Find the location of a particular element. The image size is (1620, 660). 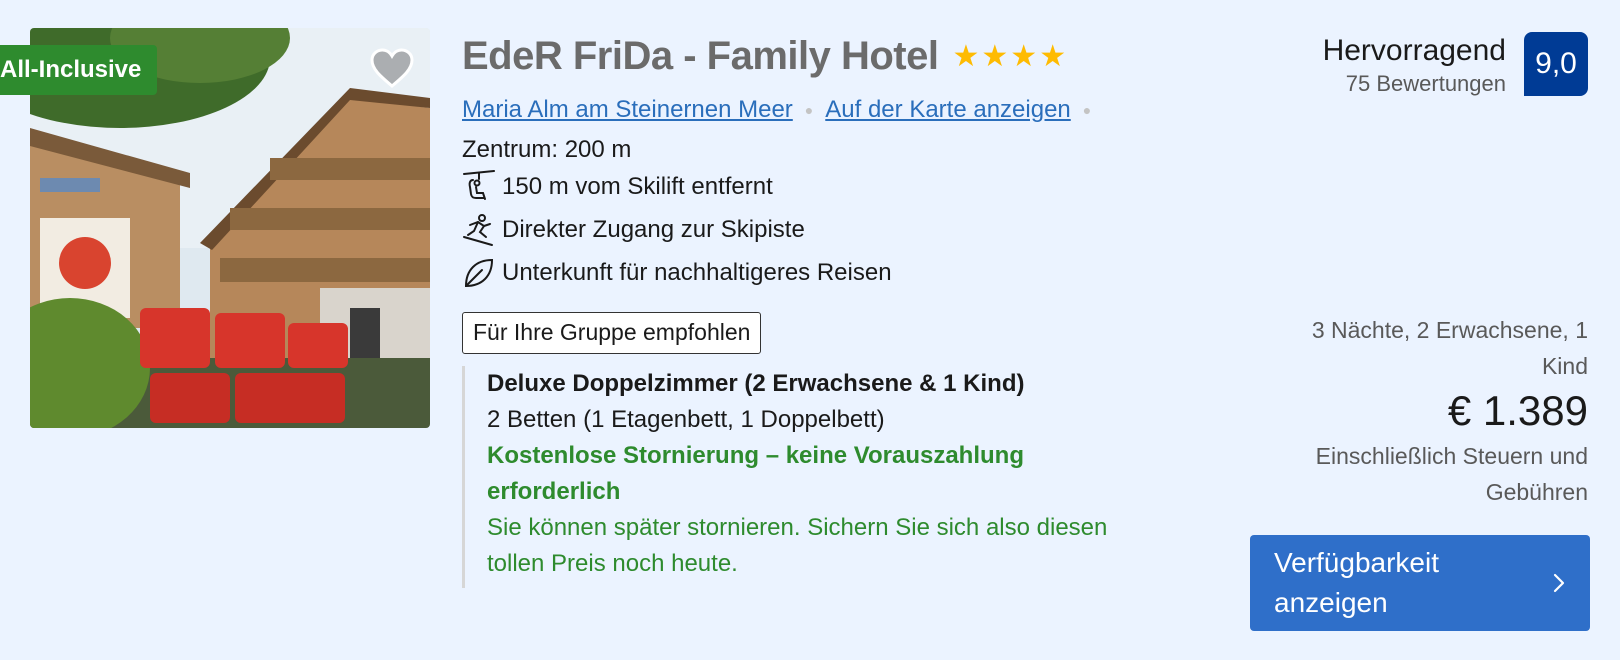

leaf-icon is located at coordinates (479, 273).